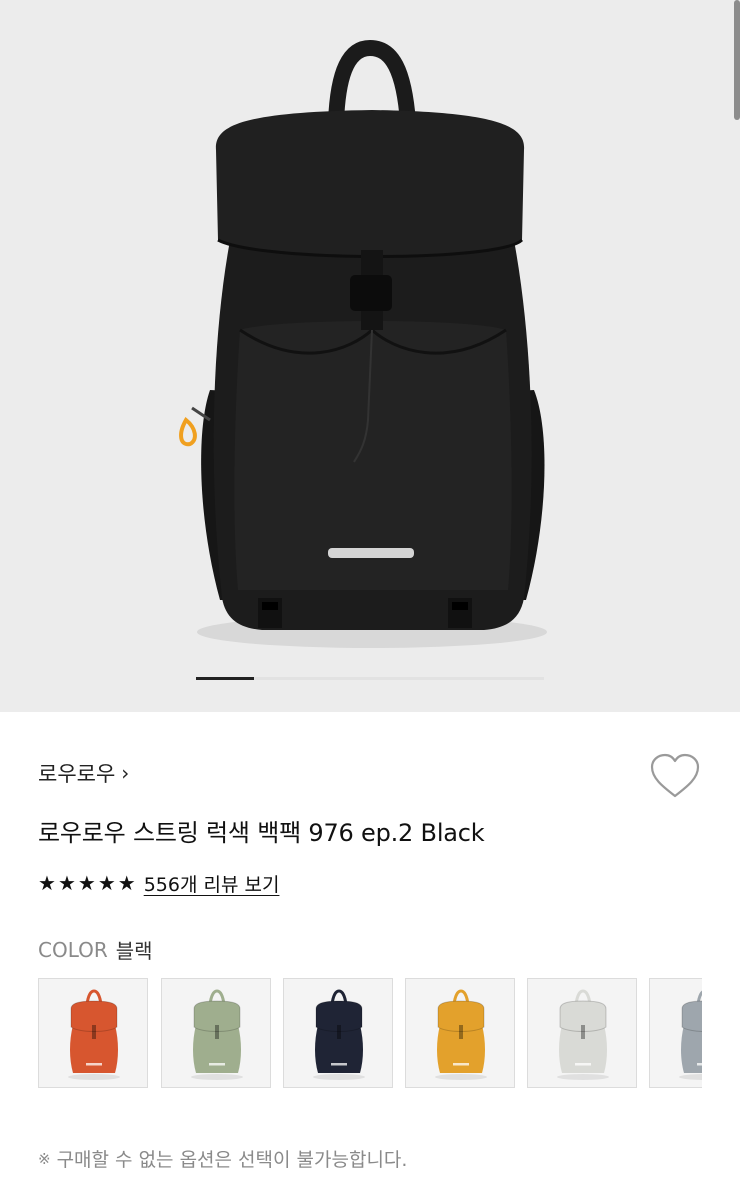 This screenshot has height=1200, width=740. Describe the element at coordinates (232, 1160) in the screenshot. I see `notice-text: 구매할 수 없는 옵션은 선택이 불가능합니다.` at that location.